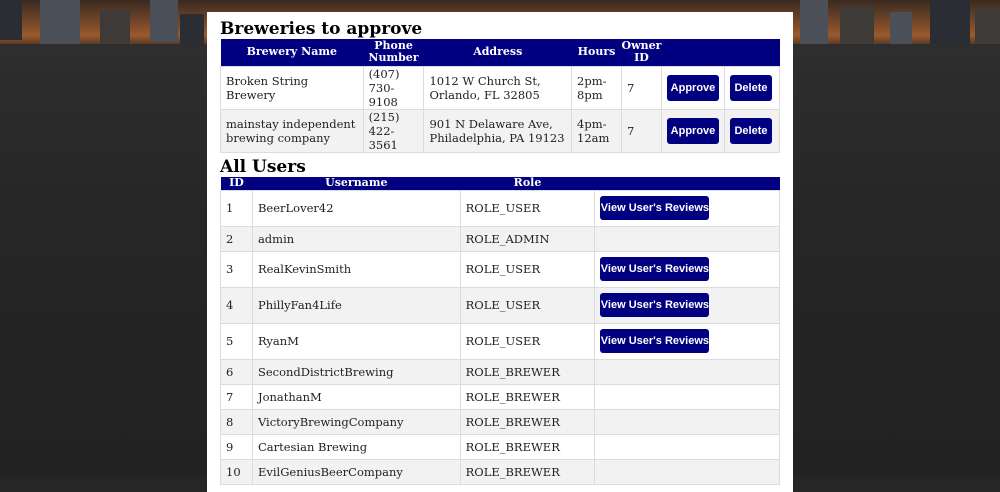  I want to click on header-role: Role, so click(527, 183).